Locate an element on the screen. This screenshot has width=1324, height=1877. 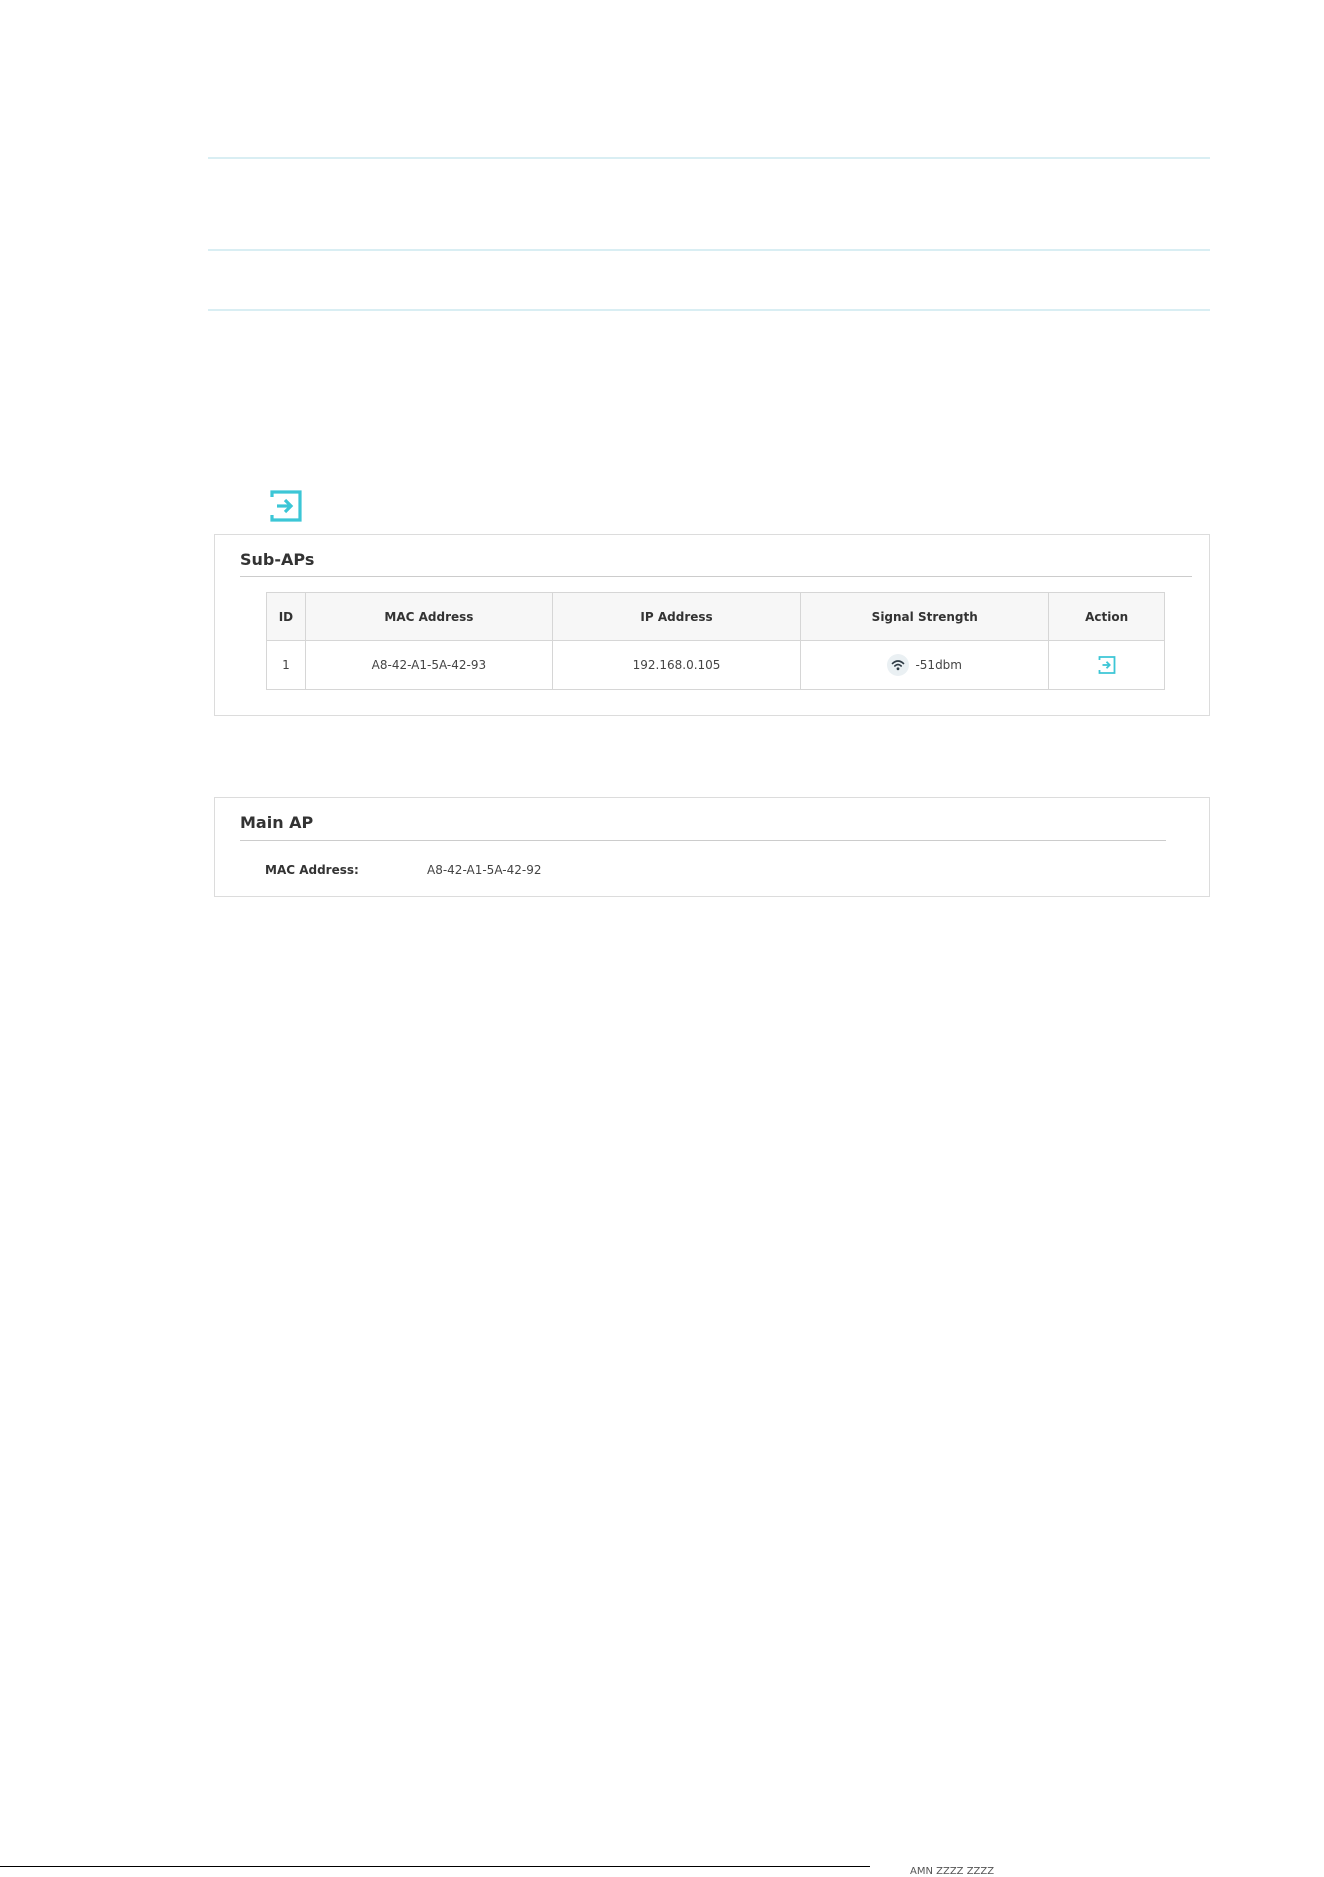
main-ap-mac-value: A8-42-A1-5A-42-92 is located at coordinates (484, 870).